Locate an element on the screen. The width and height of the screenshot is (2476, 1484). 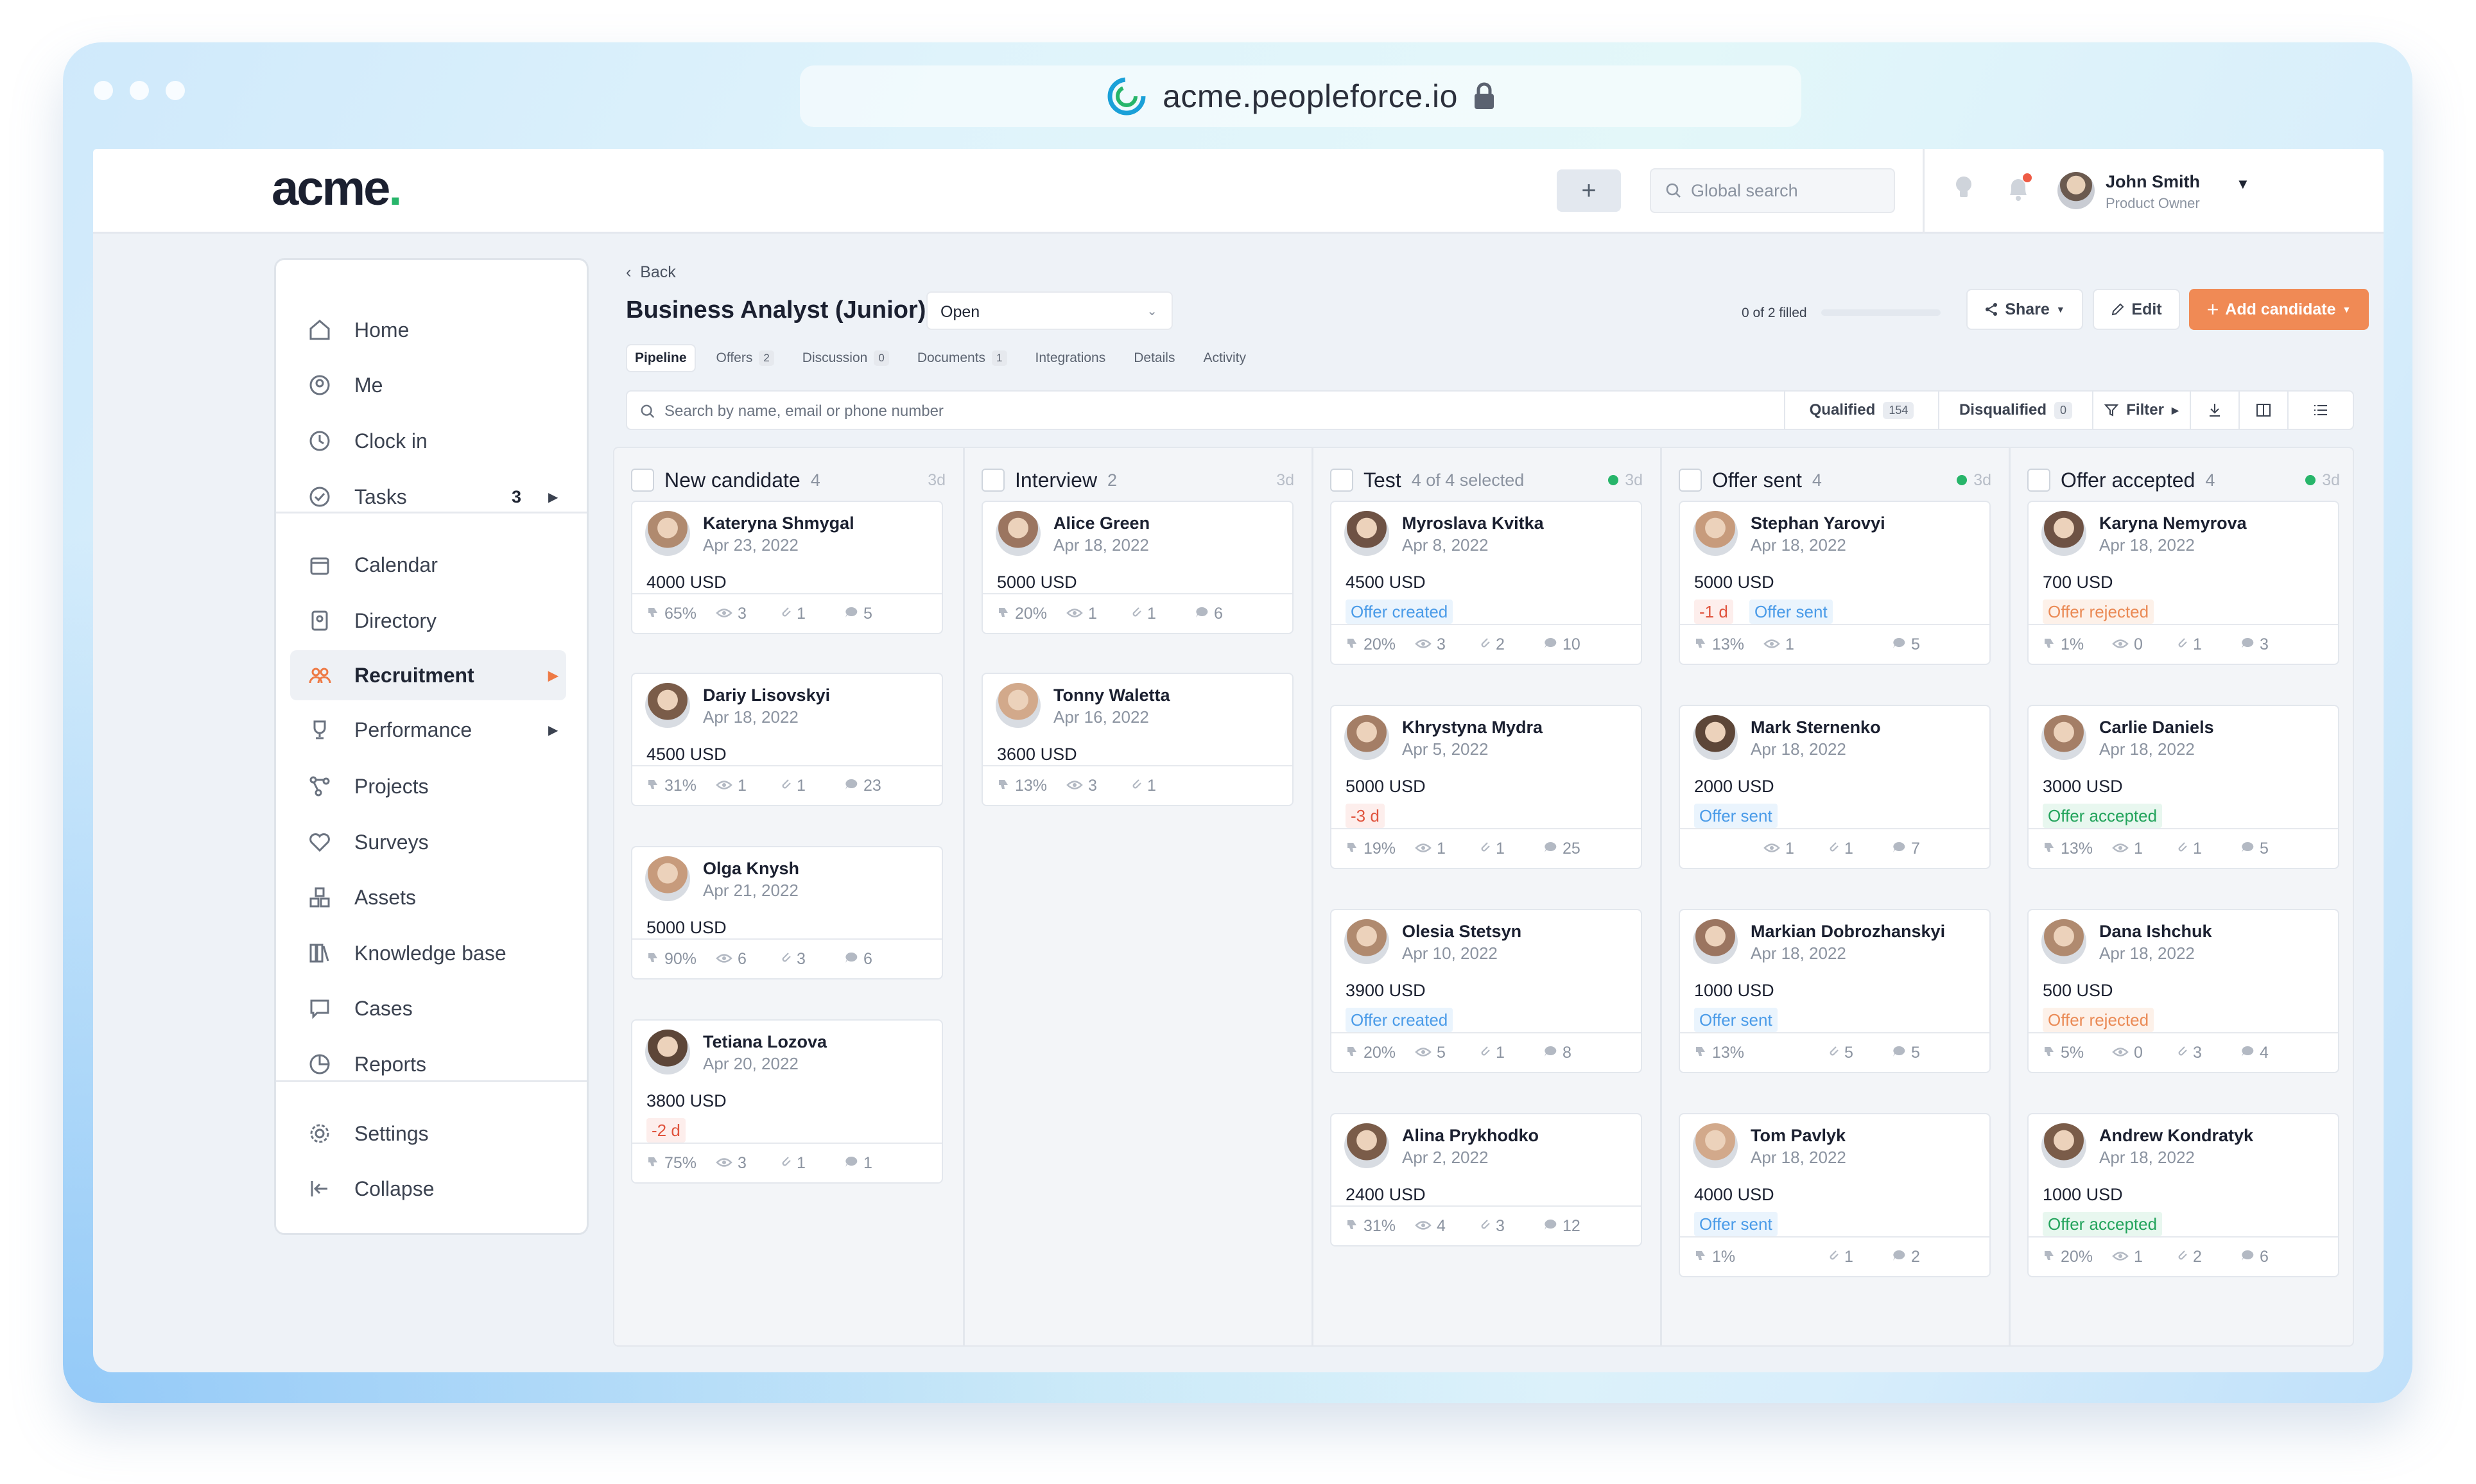
sidebar-item-clock-in: Clock in is located at coordinates (428, 441).